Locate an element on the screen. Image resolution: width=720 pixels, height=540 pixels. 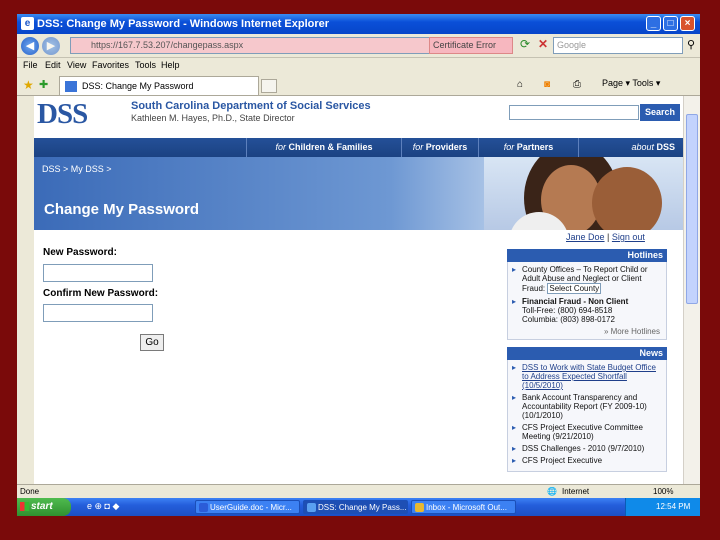
new-tab-button is located at coordinates (269, 86).